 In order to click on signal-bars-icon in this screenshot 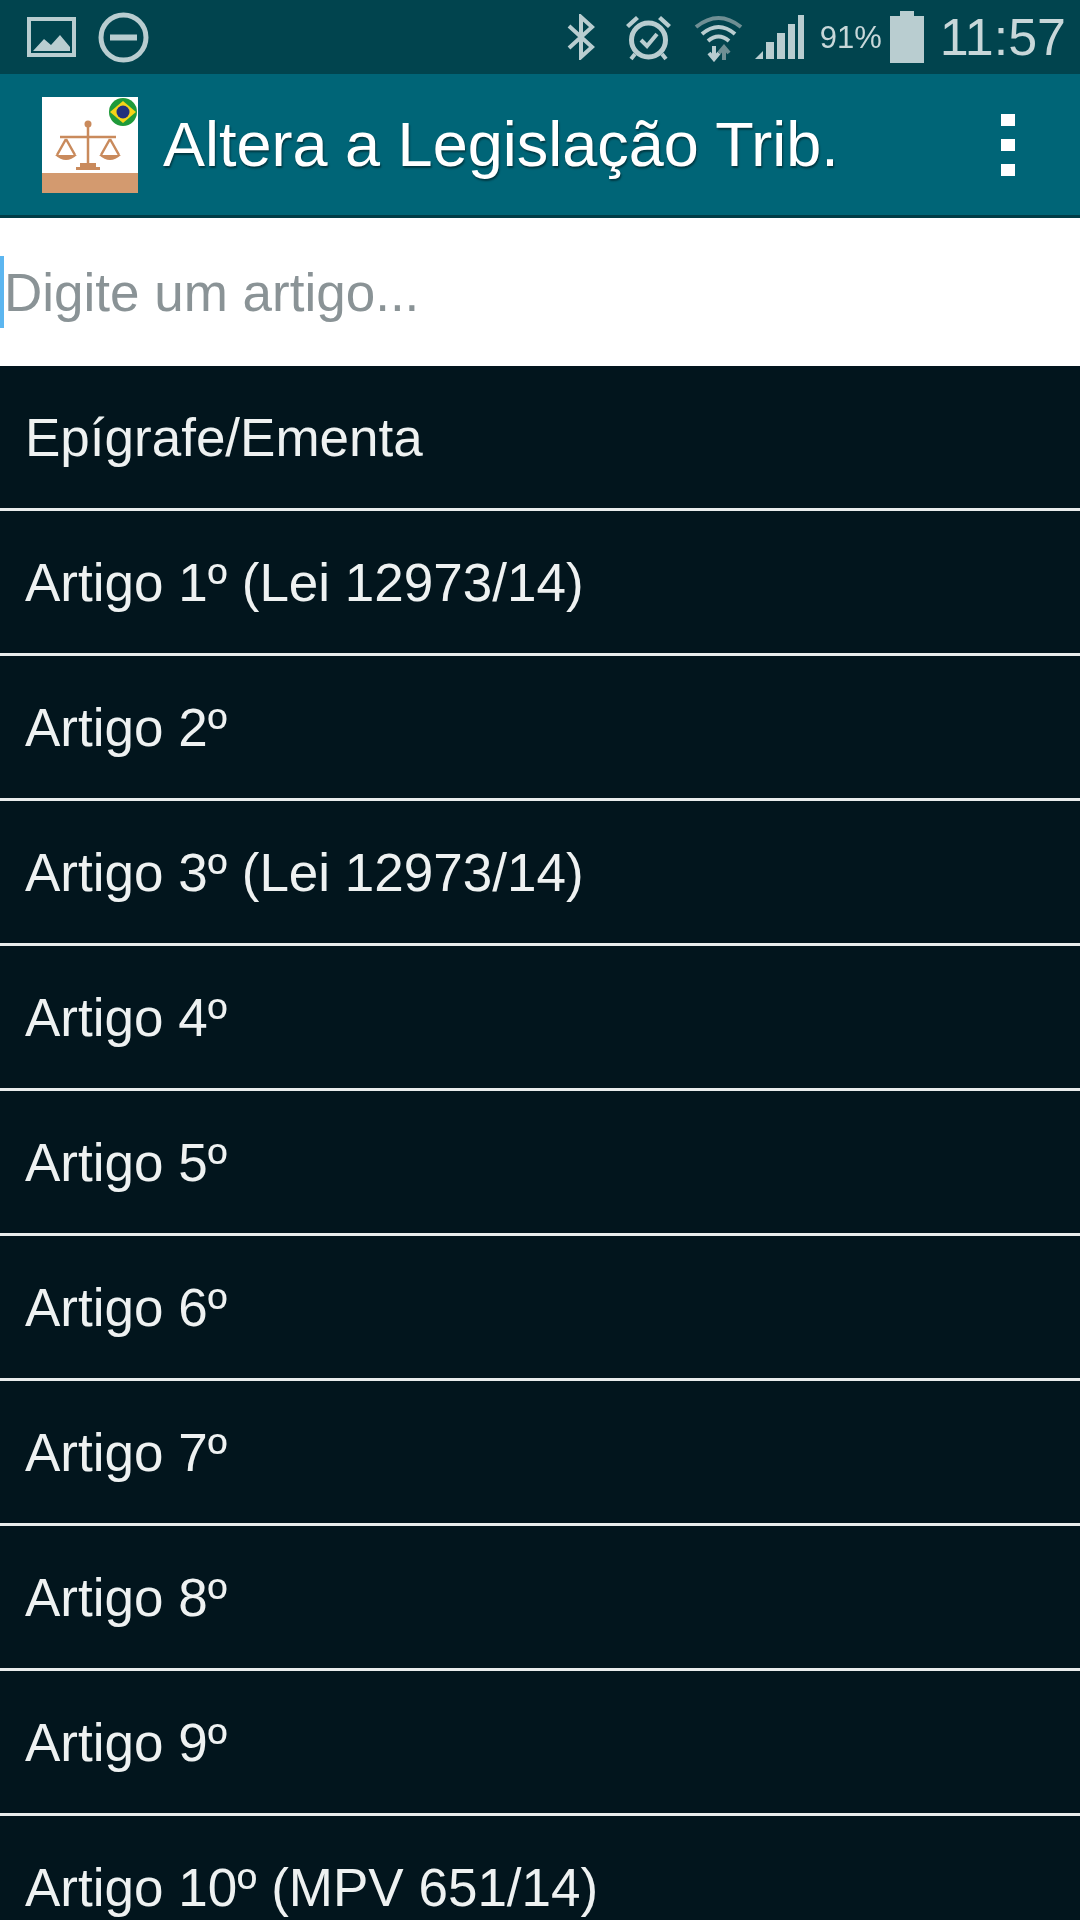, I will do `click(779, 37)`.